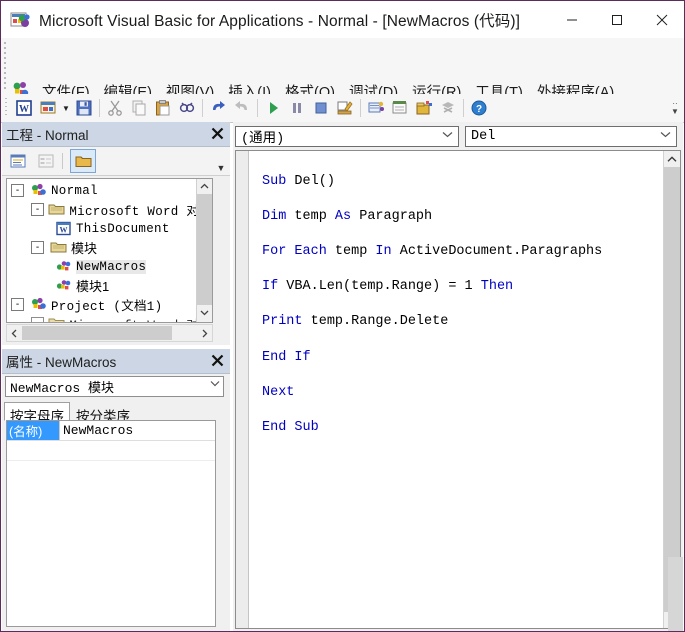 This screenshot has height=632, width=685. What do you see at coordinates (14, 333) in the screenshot?
I see `tree-scroll-left-icon` at bounding box center [14, 333].